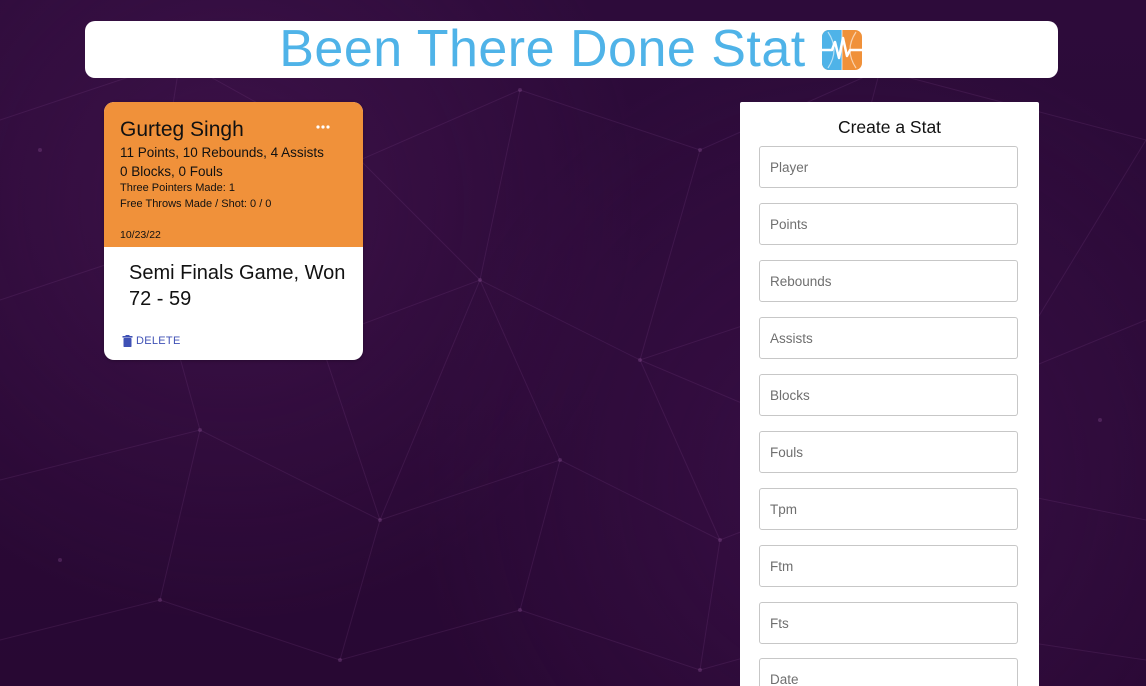  I want to click on blocks-input, so click(888, 395).